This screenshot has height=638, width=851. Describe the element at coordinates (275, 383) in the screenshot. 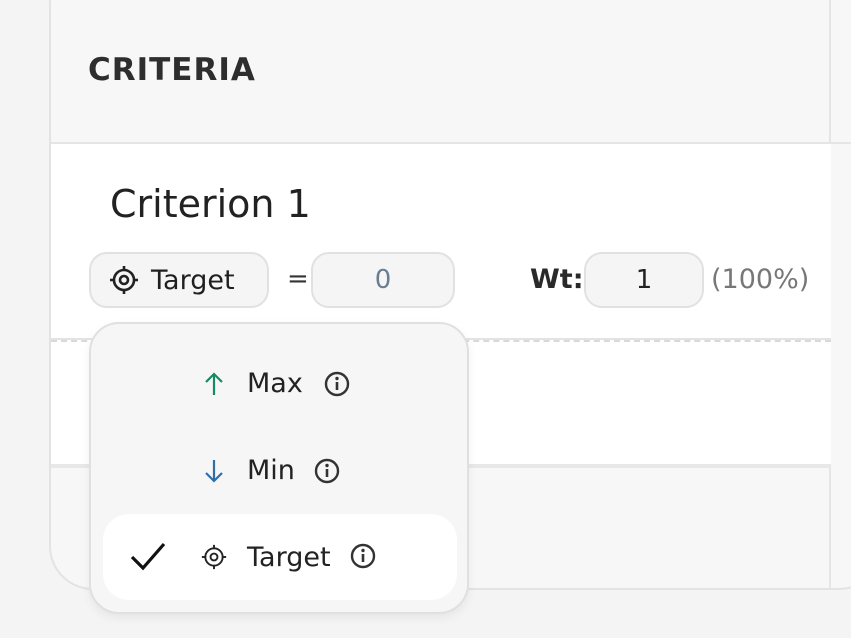

I see `option-label: Max` at that location.